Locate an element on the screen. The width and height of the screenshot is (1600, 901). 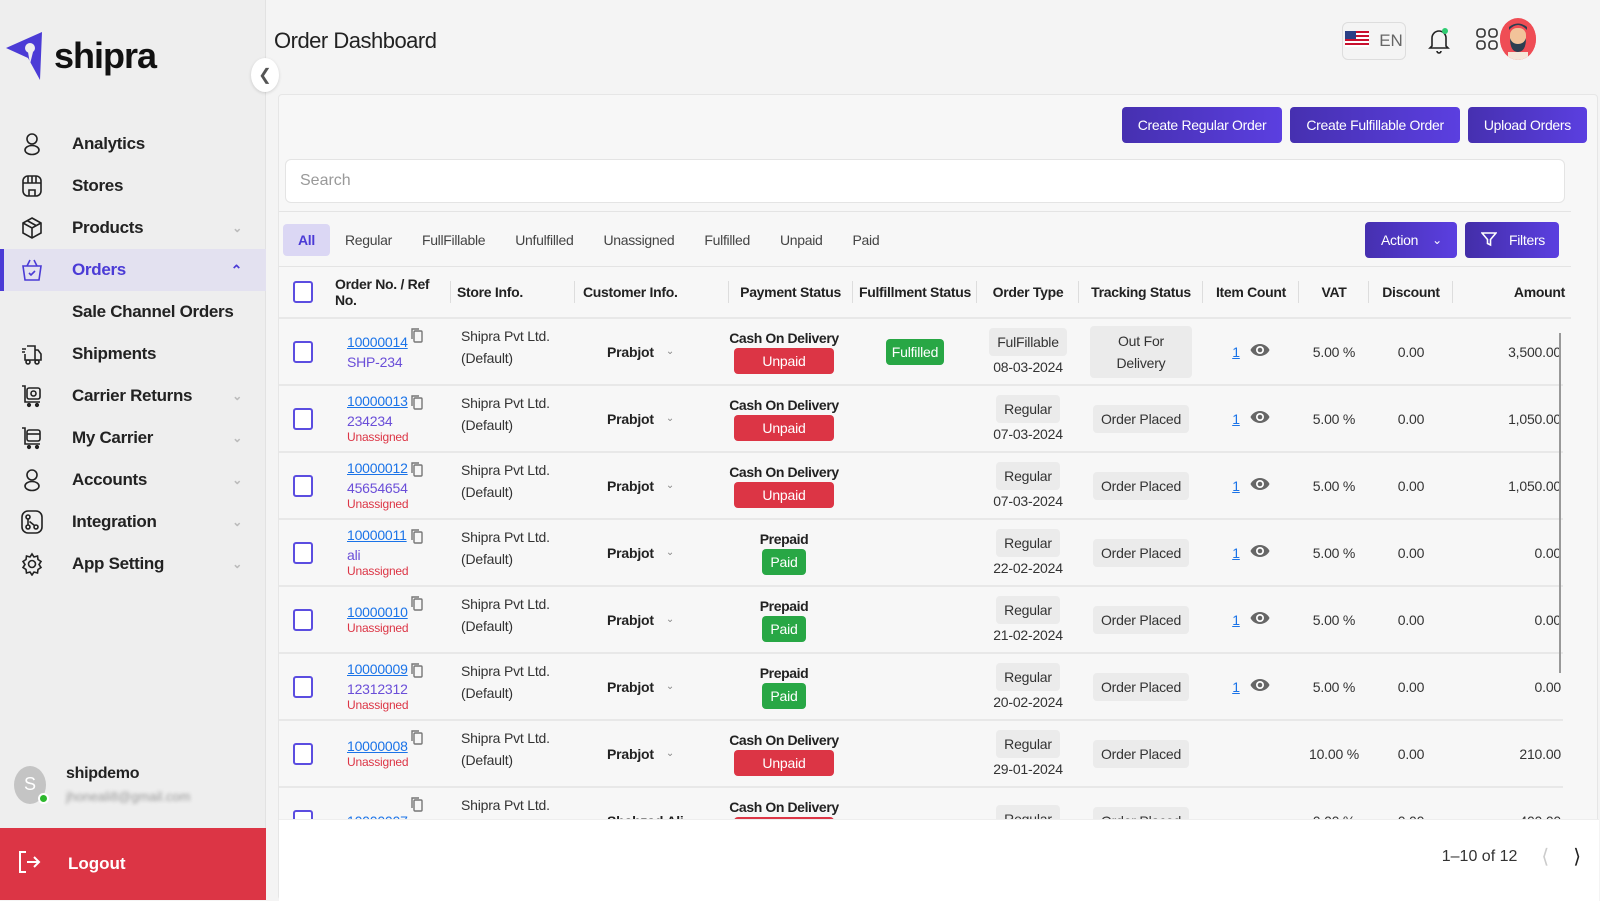
column-header-order-no: Order No. / Ref No. is located at coordinates (389, 292).